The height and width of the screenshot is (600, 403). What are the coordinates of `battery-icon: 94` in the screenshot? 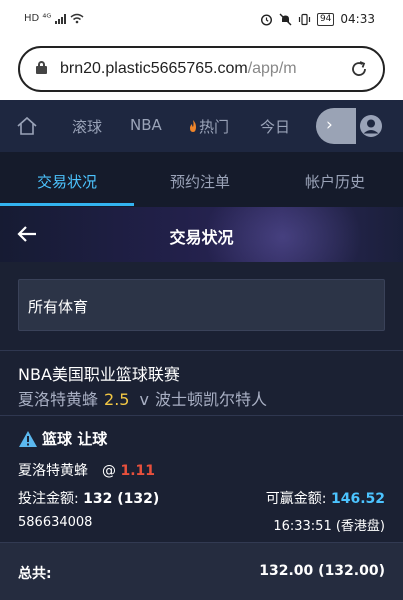 It's located at (325, 19).